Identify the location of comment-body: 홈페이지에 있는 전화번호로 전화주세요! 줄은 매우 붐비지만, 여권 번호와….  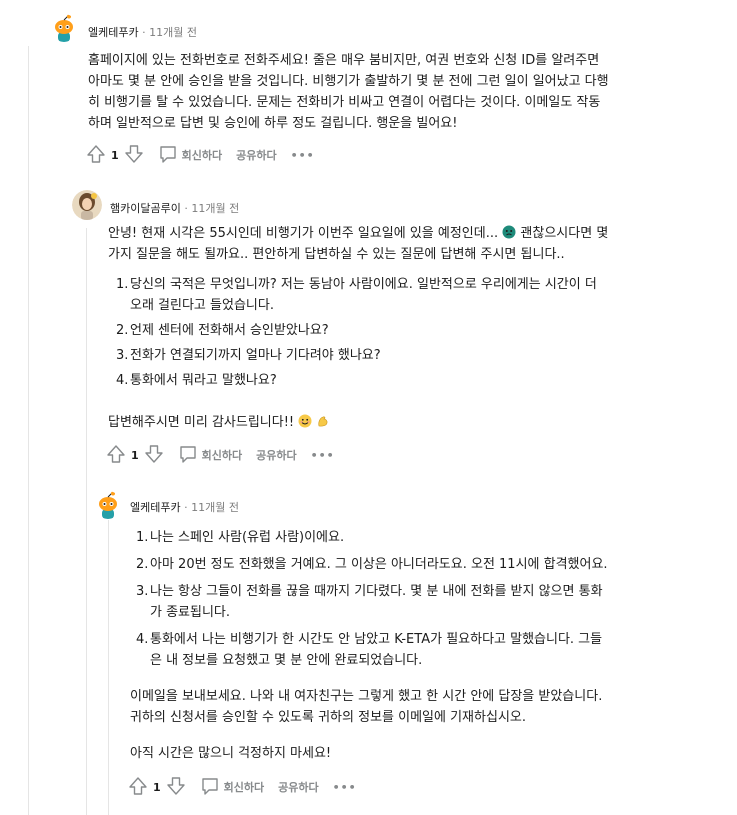
(393, 92).